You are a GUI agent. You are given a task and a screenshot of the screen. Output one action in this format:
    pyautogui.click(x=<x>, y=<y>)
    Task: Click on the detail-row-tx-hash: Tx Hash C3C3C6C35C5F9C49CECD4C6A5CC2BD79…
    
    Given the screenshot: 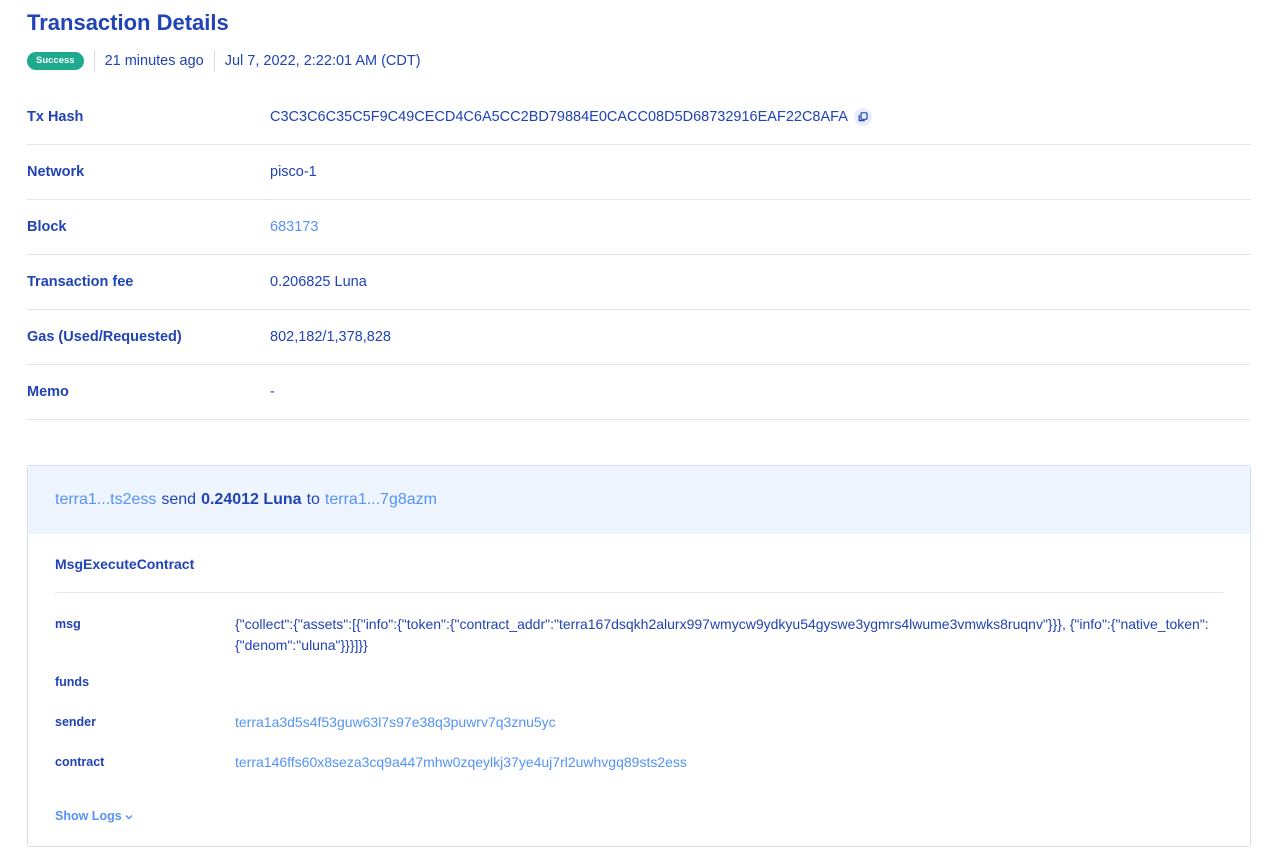 What is the action you would take?
    pyautogui.click(x=639, y=117)
    